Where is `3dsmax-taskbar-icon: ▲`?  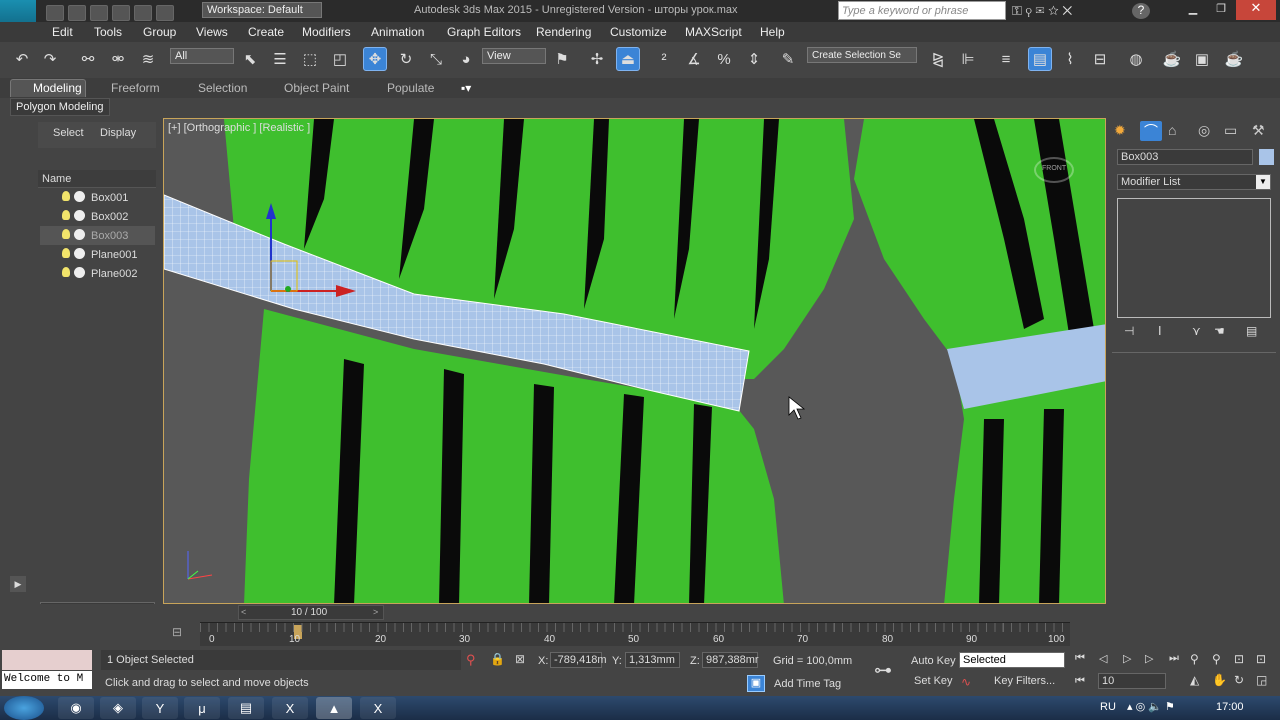
3dsmax-taskbar-icon: ▲ is located at coordinates (334, 708).